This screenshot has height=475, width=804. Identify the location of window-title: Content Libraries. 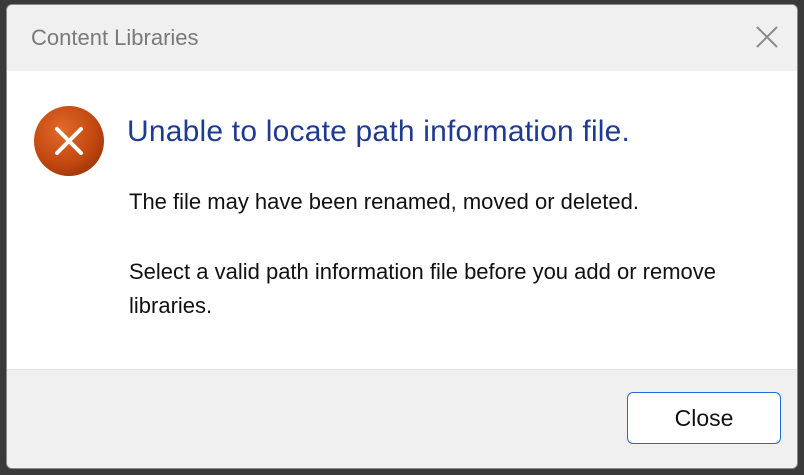
(115, 37).